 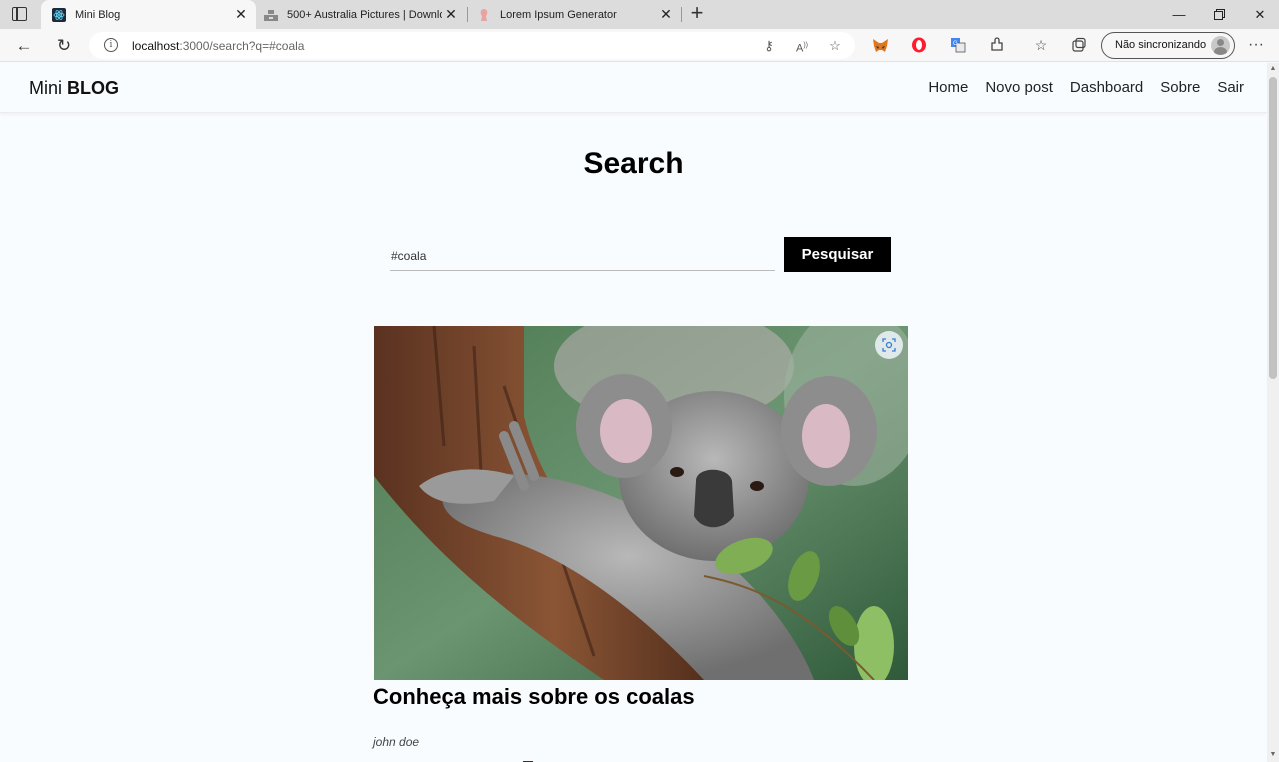 What do you see at coordinates (218, 46) in the screenshot?
I see `url-text: localhost:3000/search?q=#coala` at bounding box center [218, 46].